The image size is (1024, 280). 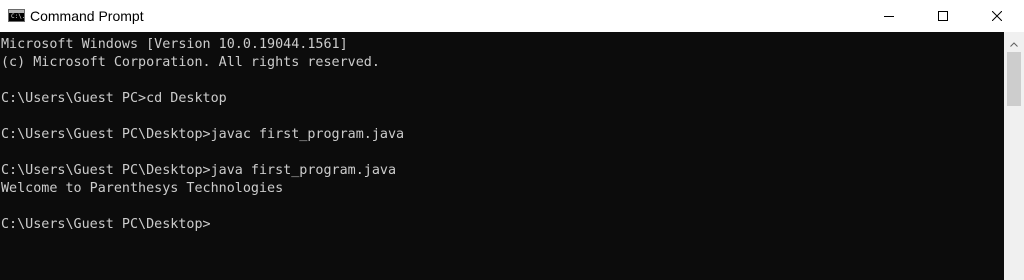 I want to click on scroll-up-button, so click(x=1014, y=41).